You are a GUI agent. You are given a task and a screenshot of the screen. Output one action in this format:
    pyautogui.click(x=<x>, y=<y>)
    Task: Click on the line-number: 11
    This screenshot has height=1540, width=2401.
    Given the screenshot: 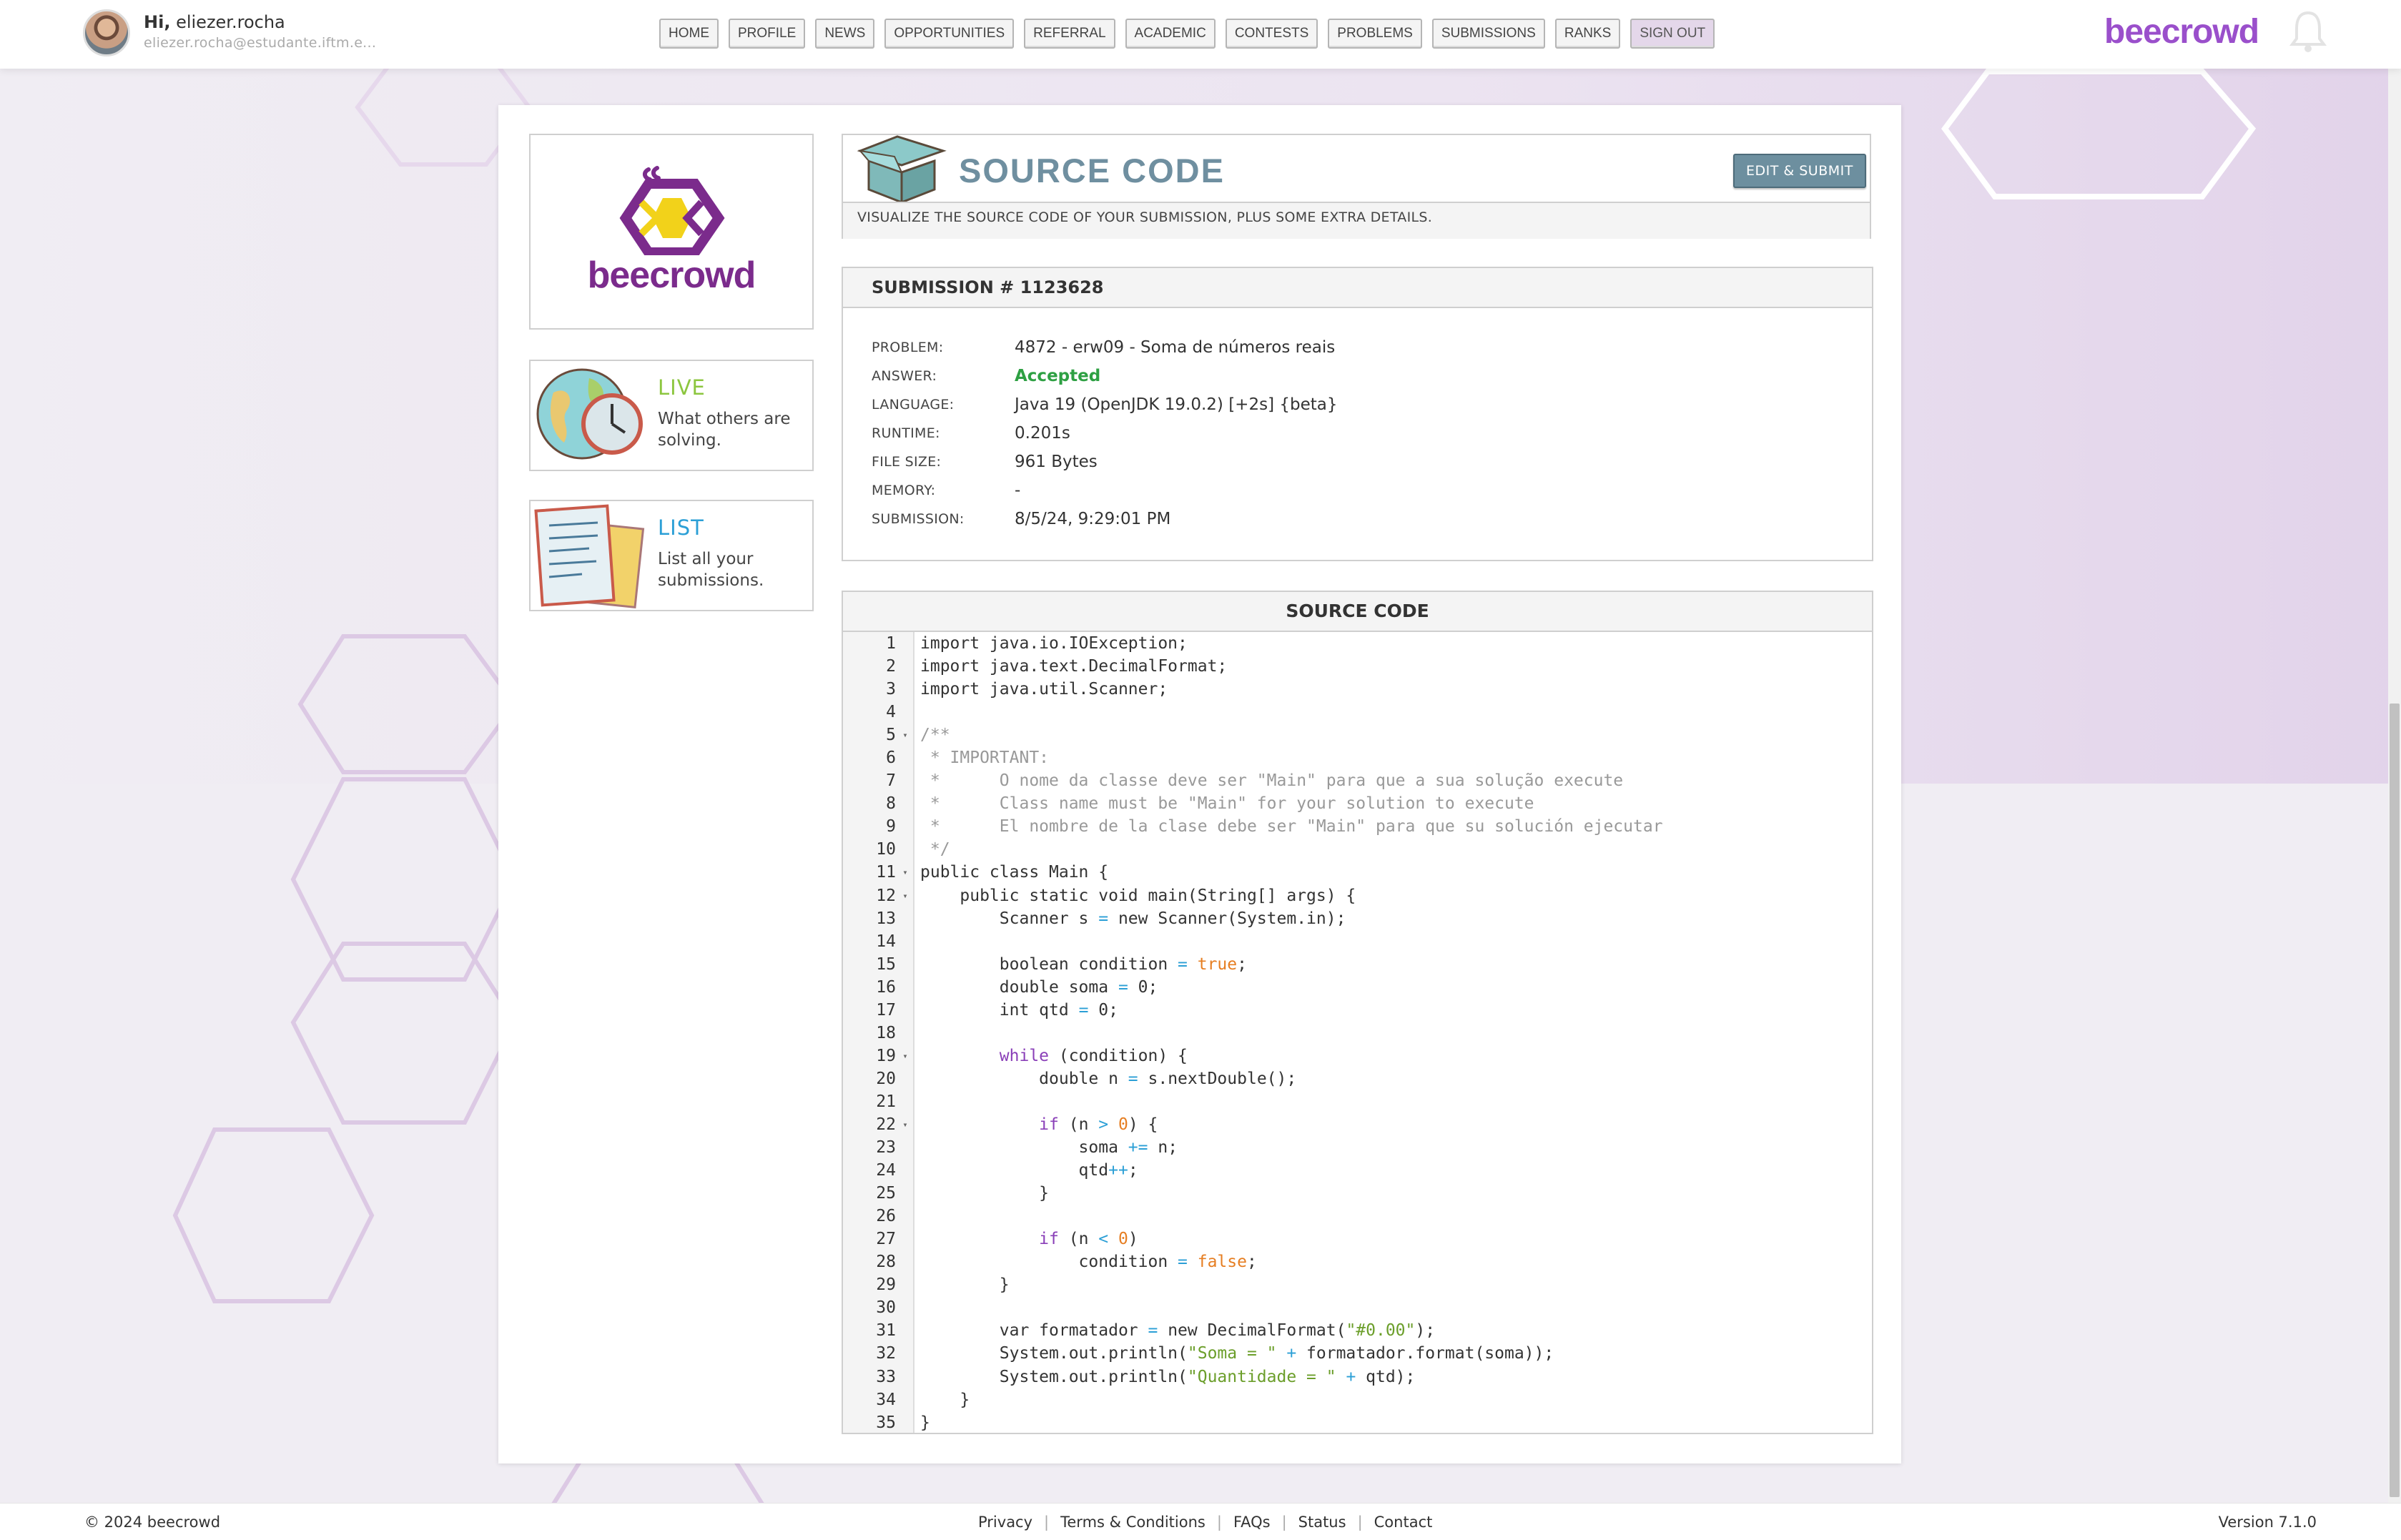 What is the action you would take?
    pyautogui.click(x=886, y=873)
    